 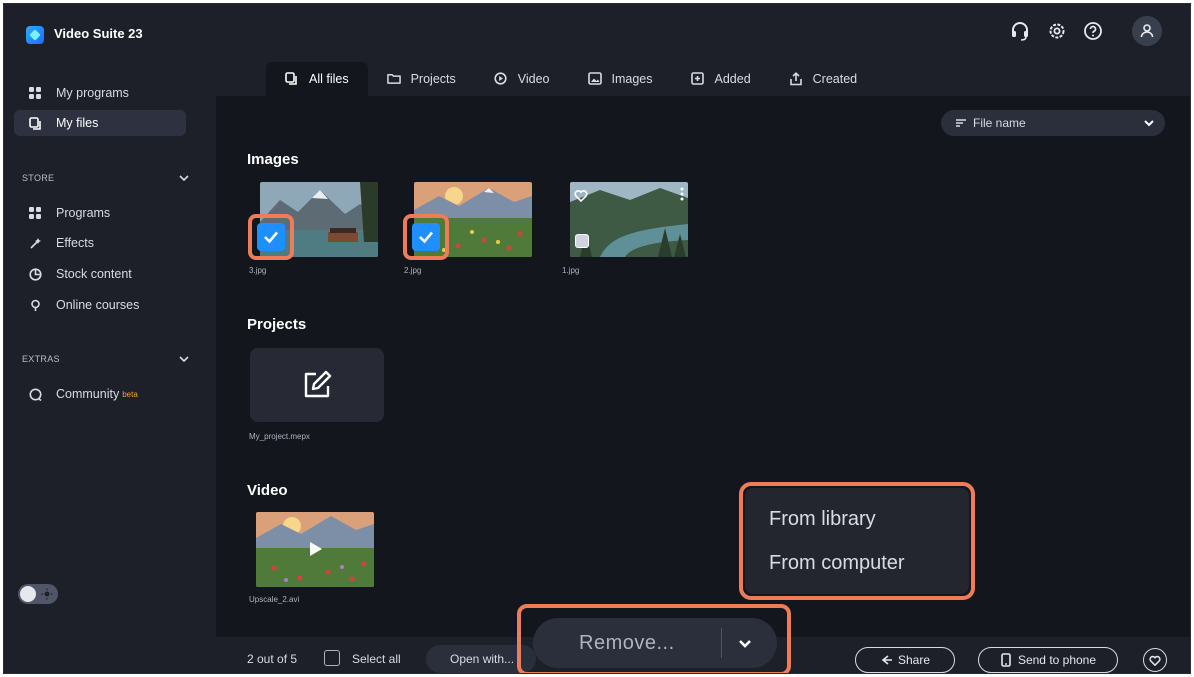 I want to click on image-thumbnail, so click(x=629, y=219).